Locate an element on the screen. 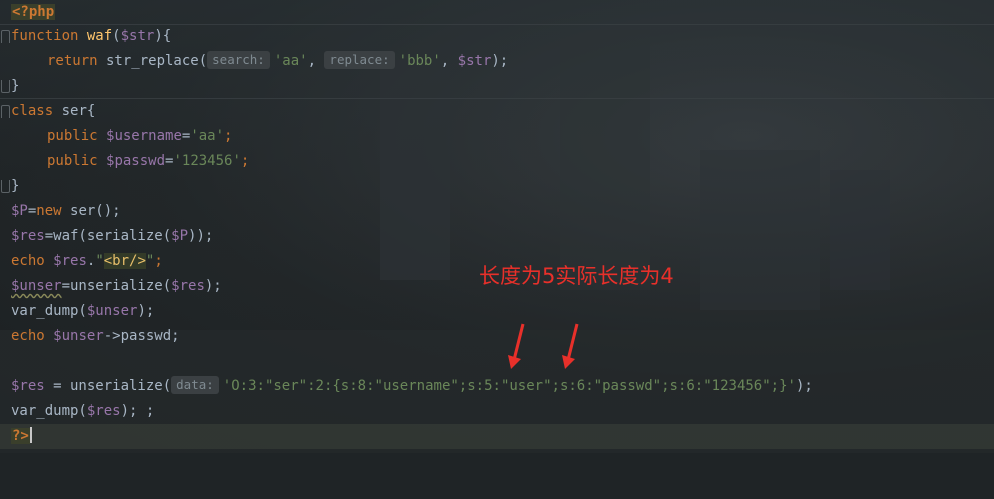  keyword: class is located at coordinates (32, 111).